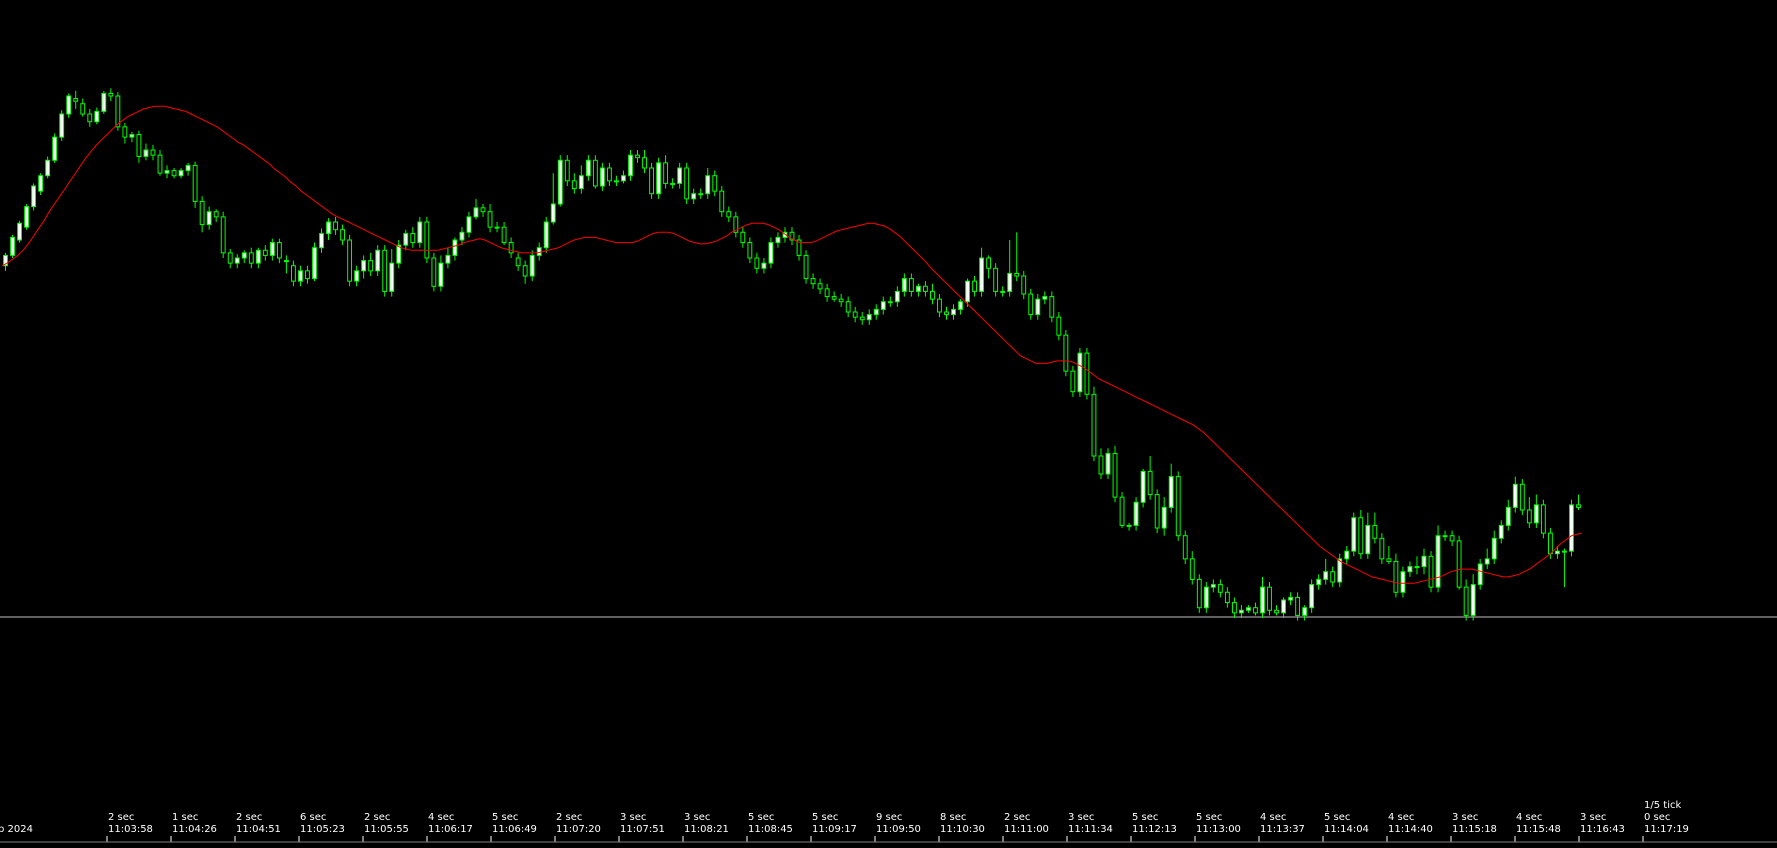 Image resolution: width=1777 pixels, height=848 pixels. Describe the element at coordinates (386, 829) in the screenshot. I see `time-label: 11:05:55` at that location.